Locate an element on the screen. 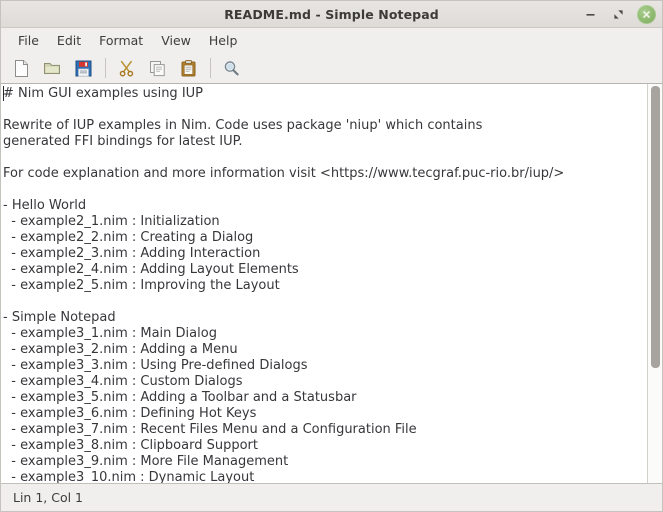  save-file-button is located at coordinates (83, 68).